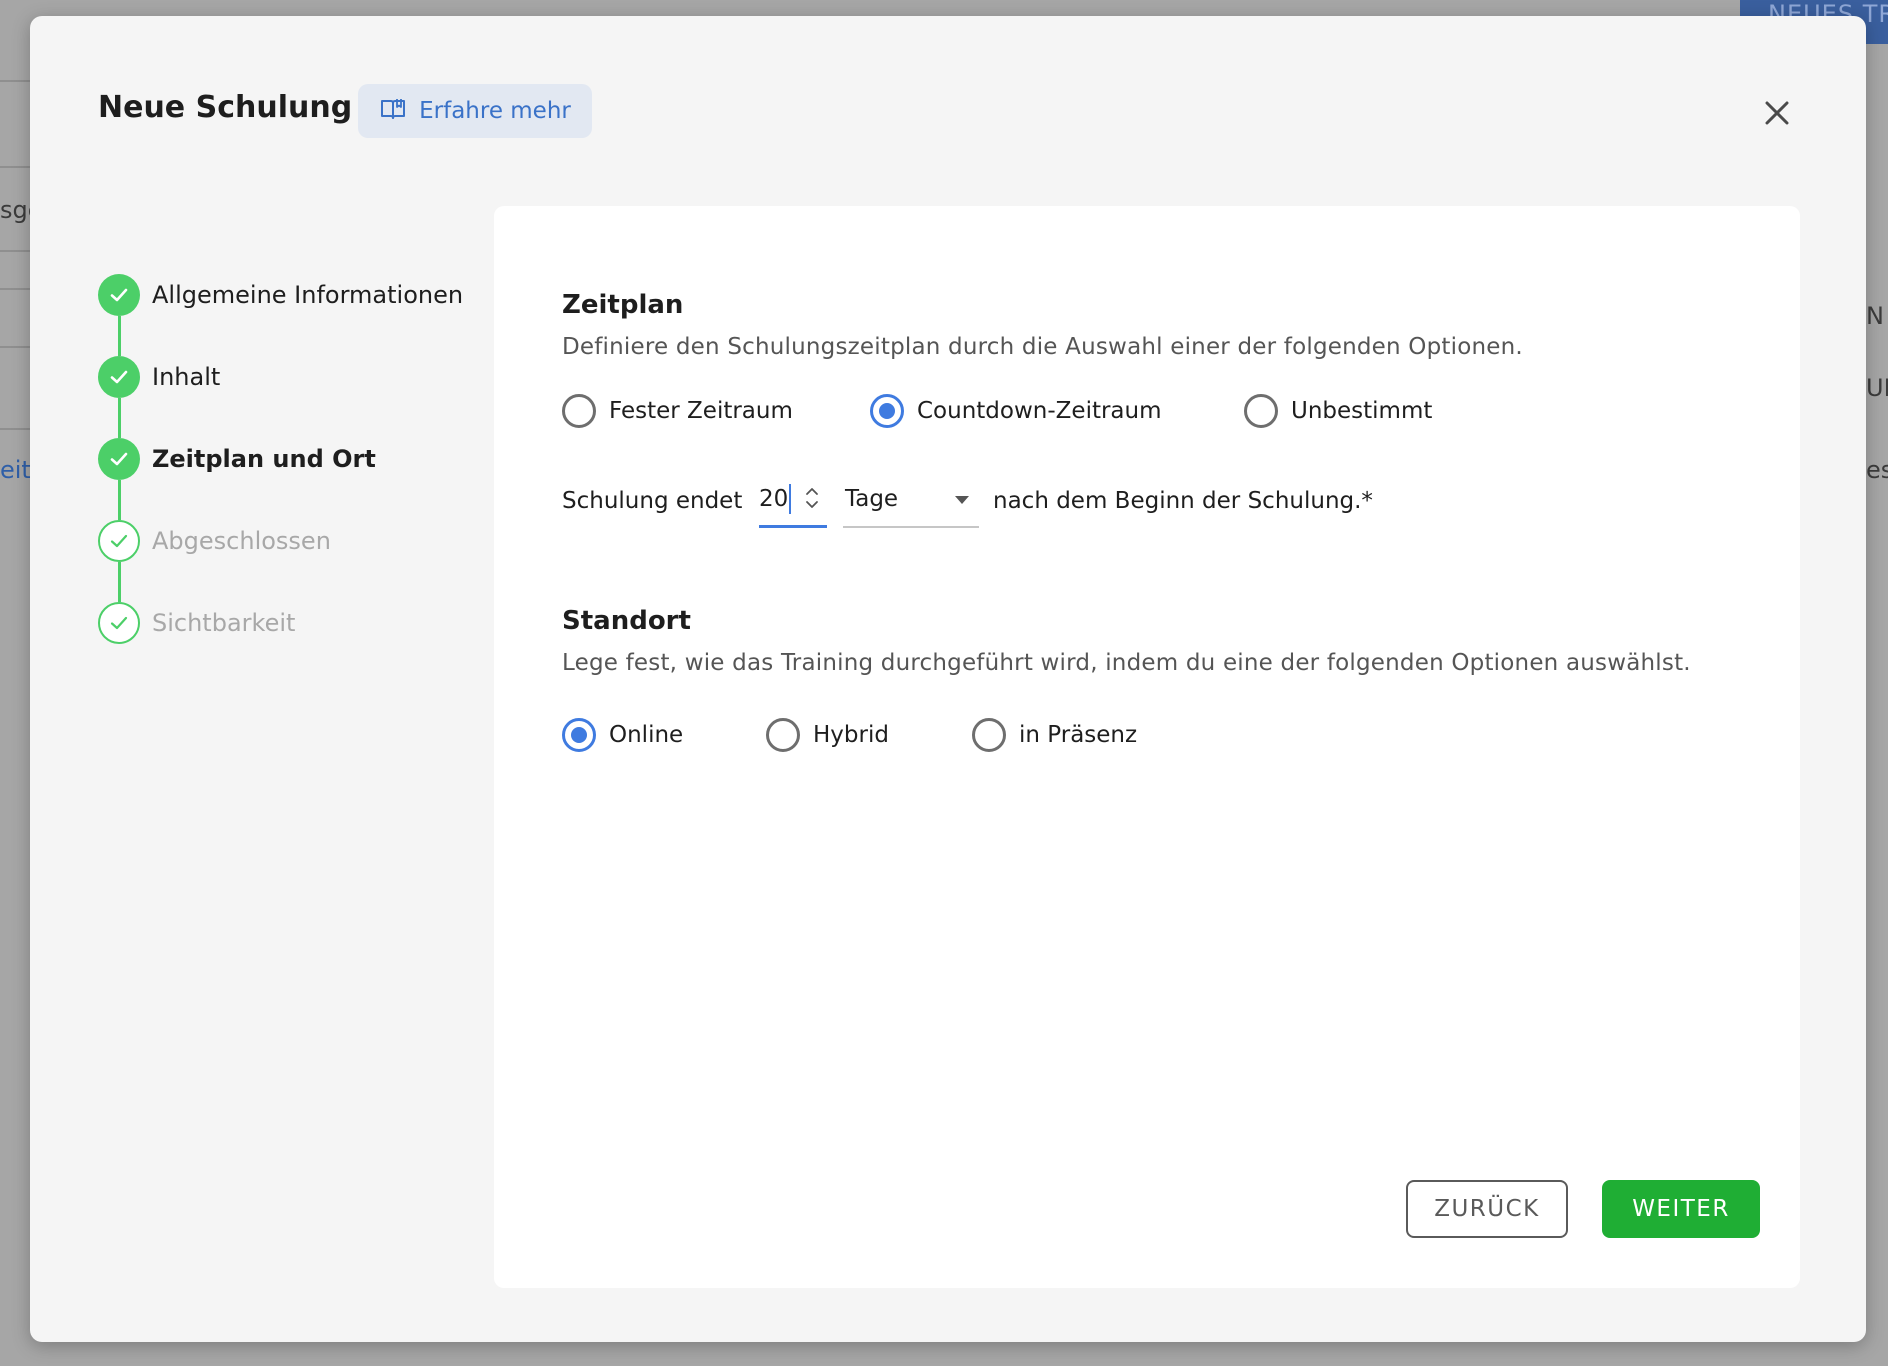 This screenshot has height=1366, width=1888. I want to click on step-content: Inhalt, so click(159, 377).